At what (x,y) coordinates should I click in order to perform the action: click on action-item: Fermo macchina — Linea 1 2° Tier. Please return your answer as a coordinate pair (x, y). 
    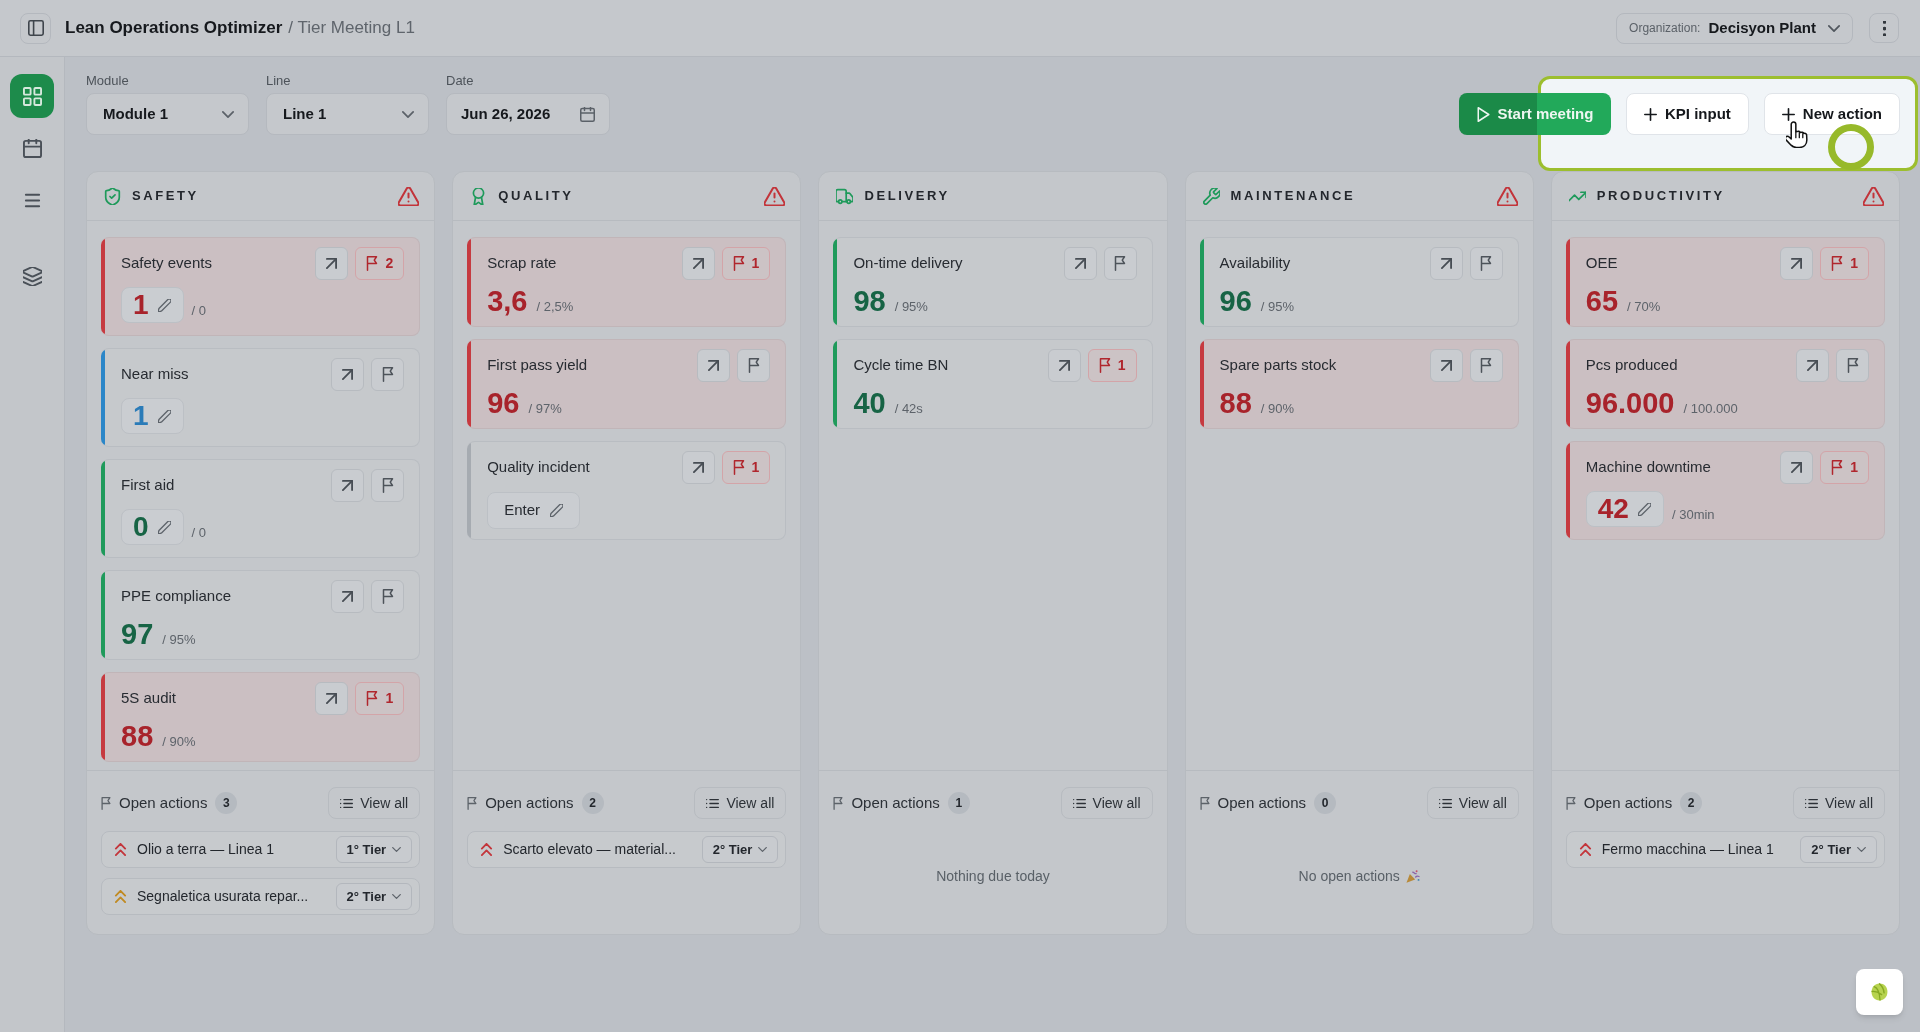
    Looking at the image, I should click on (1725, 849).